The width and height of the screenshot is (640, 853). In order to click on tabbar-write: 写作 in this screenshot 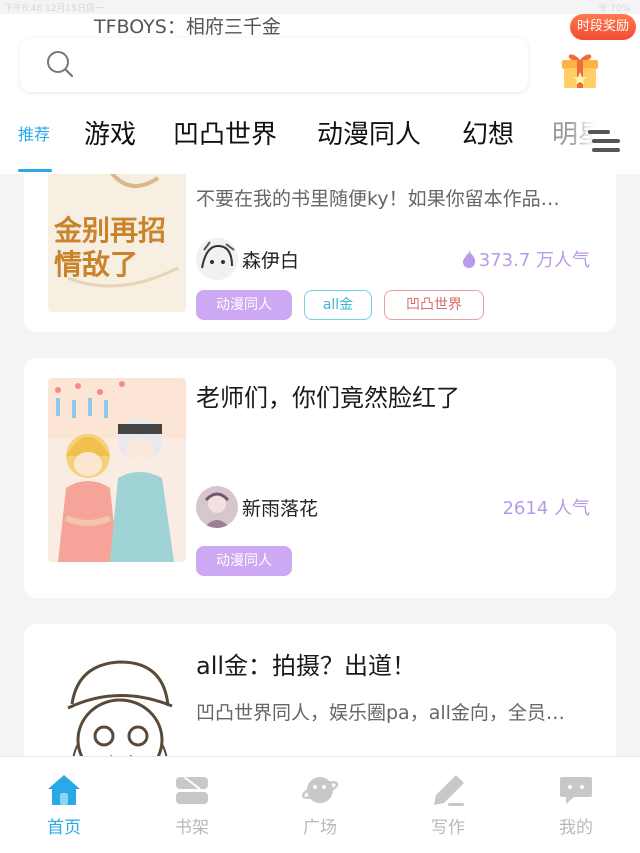, I will do `click(448, 805)`.